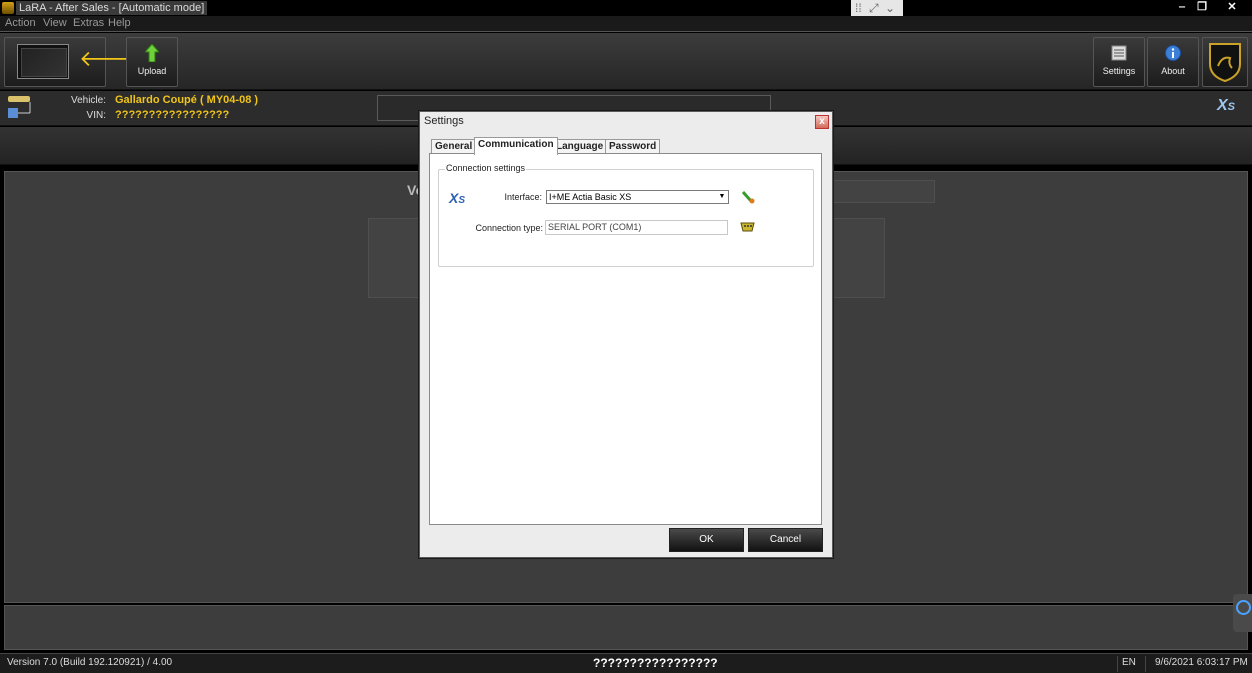 The height and width of the screenshot is (673, 1252). Describe the element at coordinates (152, 53) in the screenshot. I see `upload-arrow-icon` at that location.